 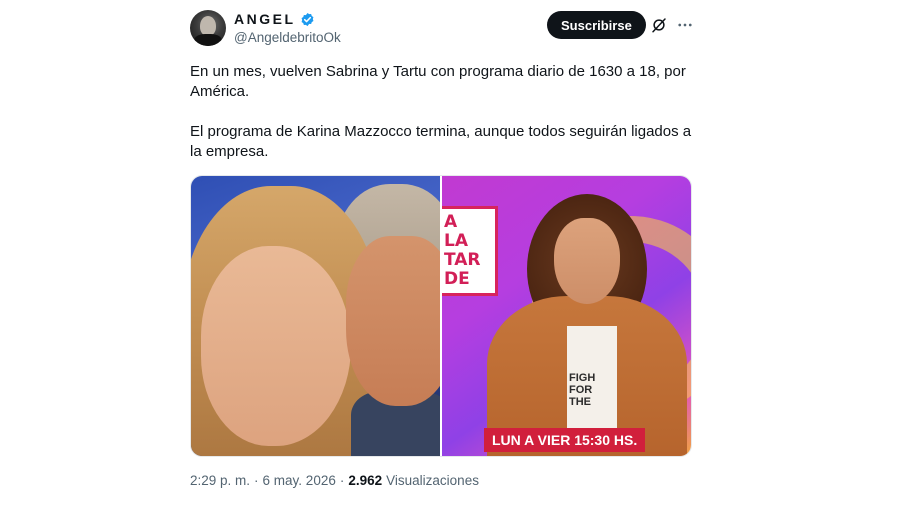 I want to click on shirt-print-line: FIGH, so click(x=582, y=378).